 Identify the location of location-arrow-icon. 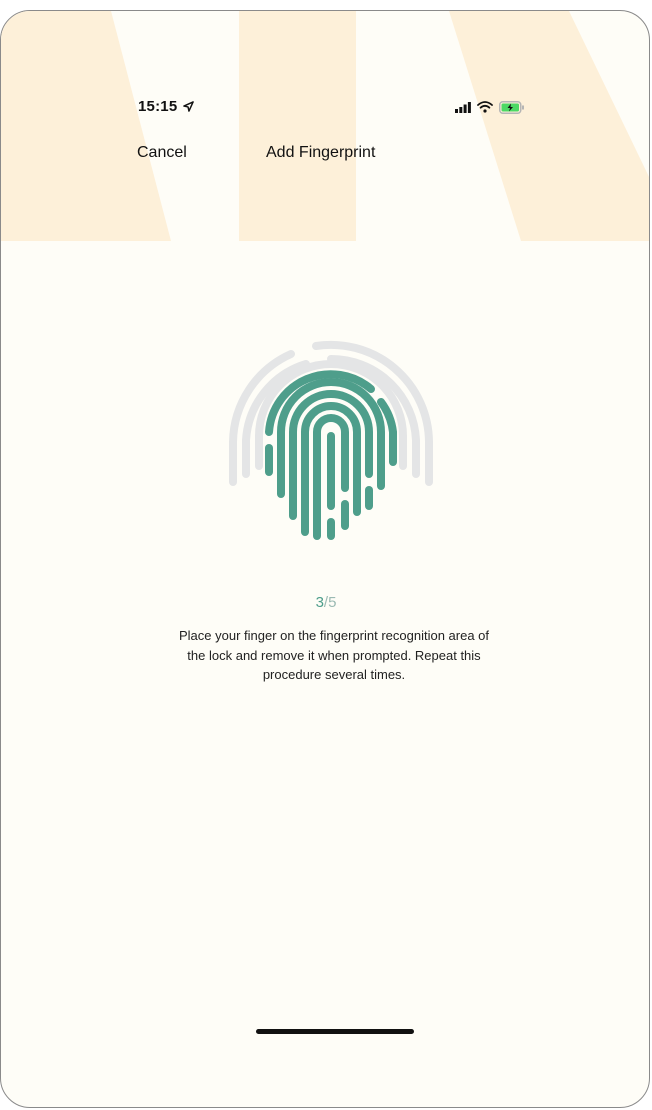
(188, 106).